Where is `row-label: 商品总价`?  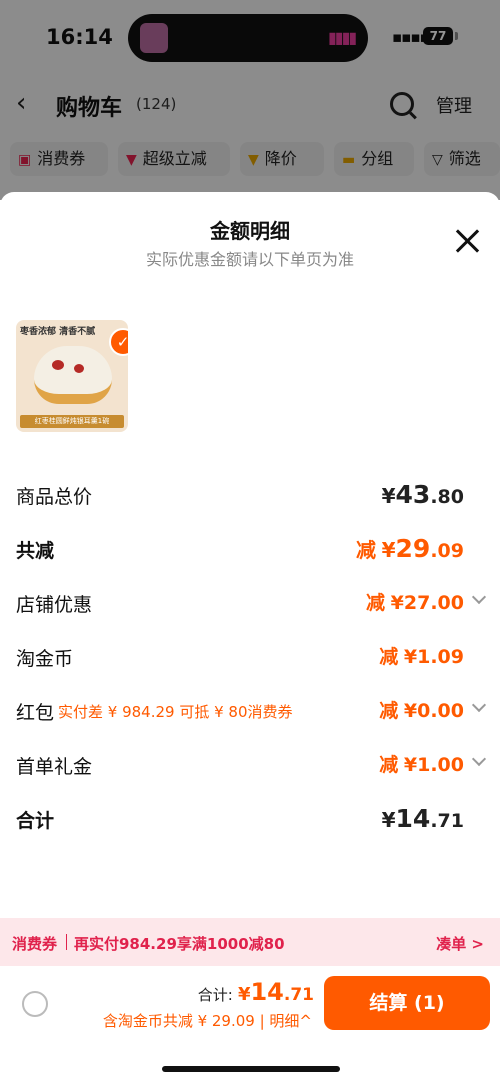
row-label: 商品总价 is located at coordinates (54, 497).